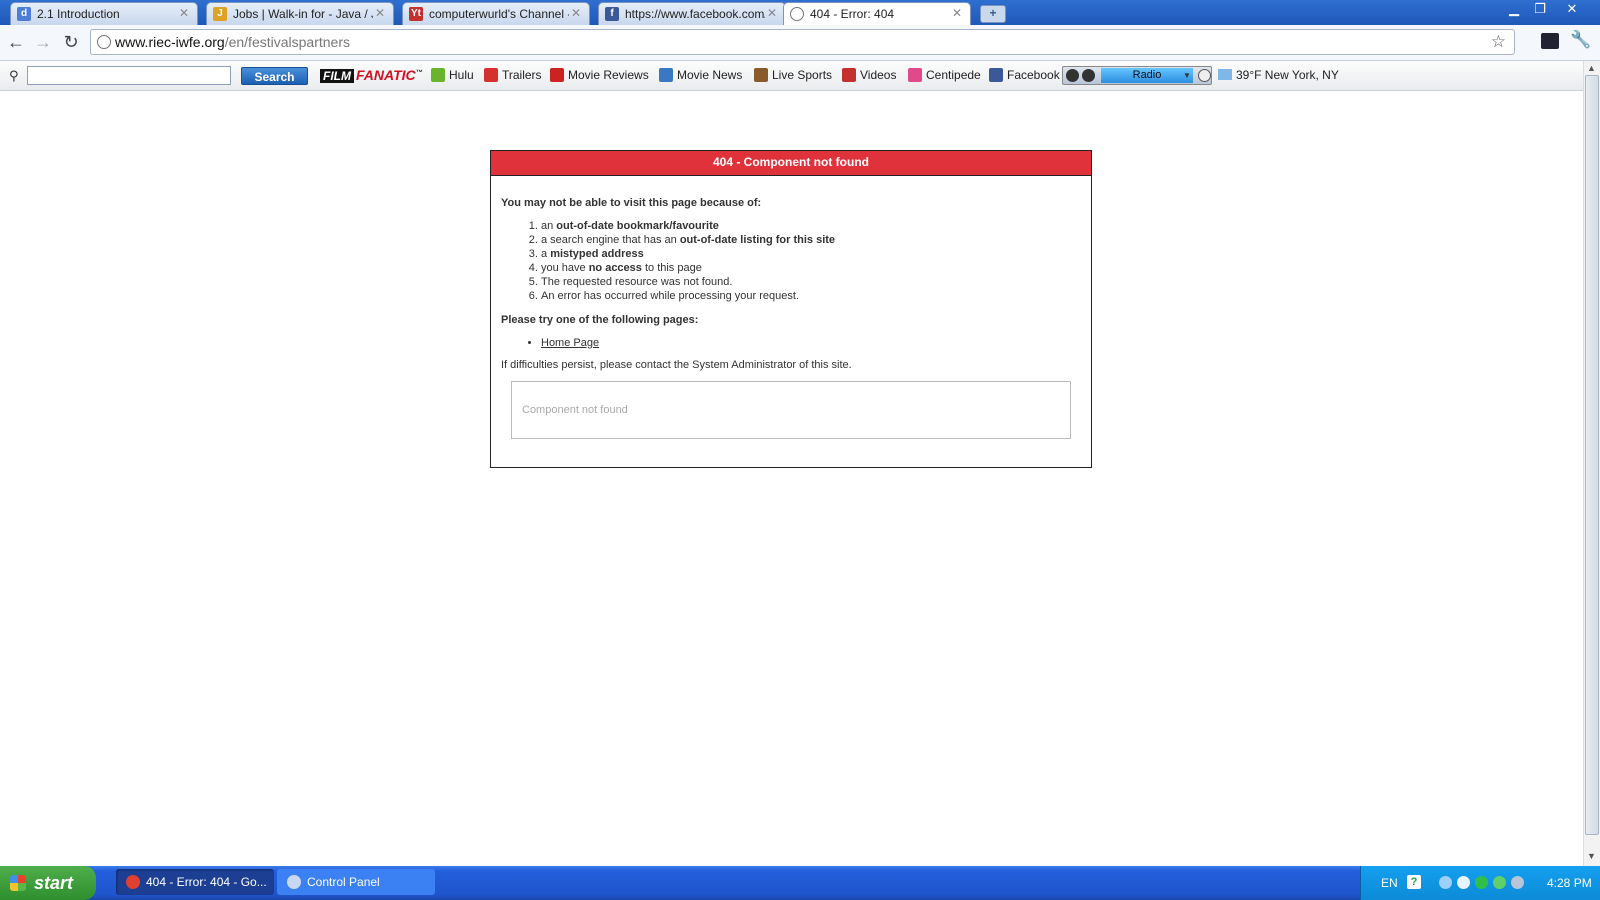  I want to click on addon-link-label: Movie News, so click(710, 75).